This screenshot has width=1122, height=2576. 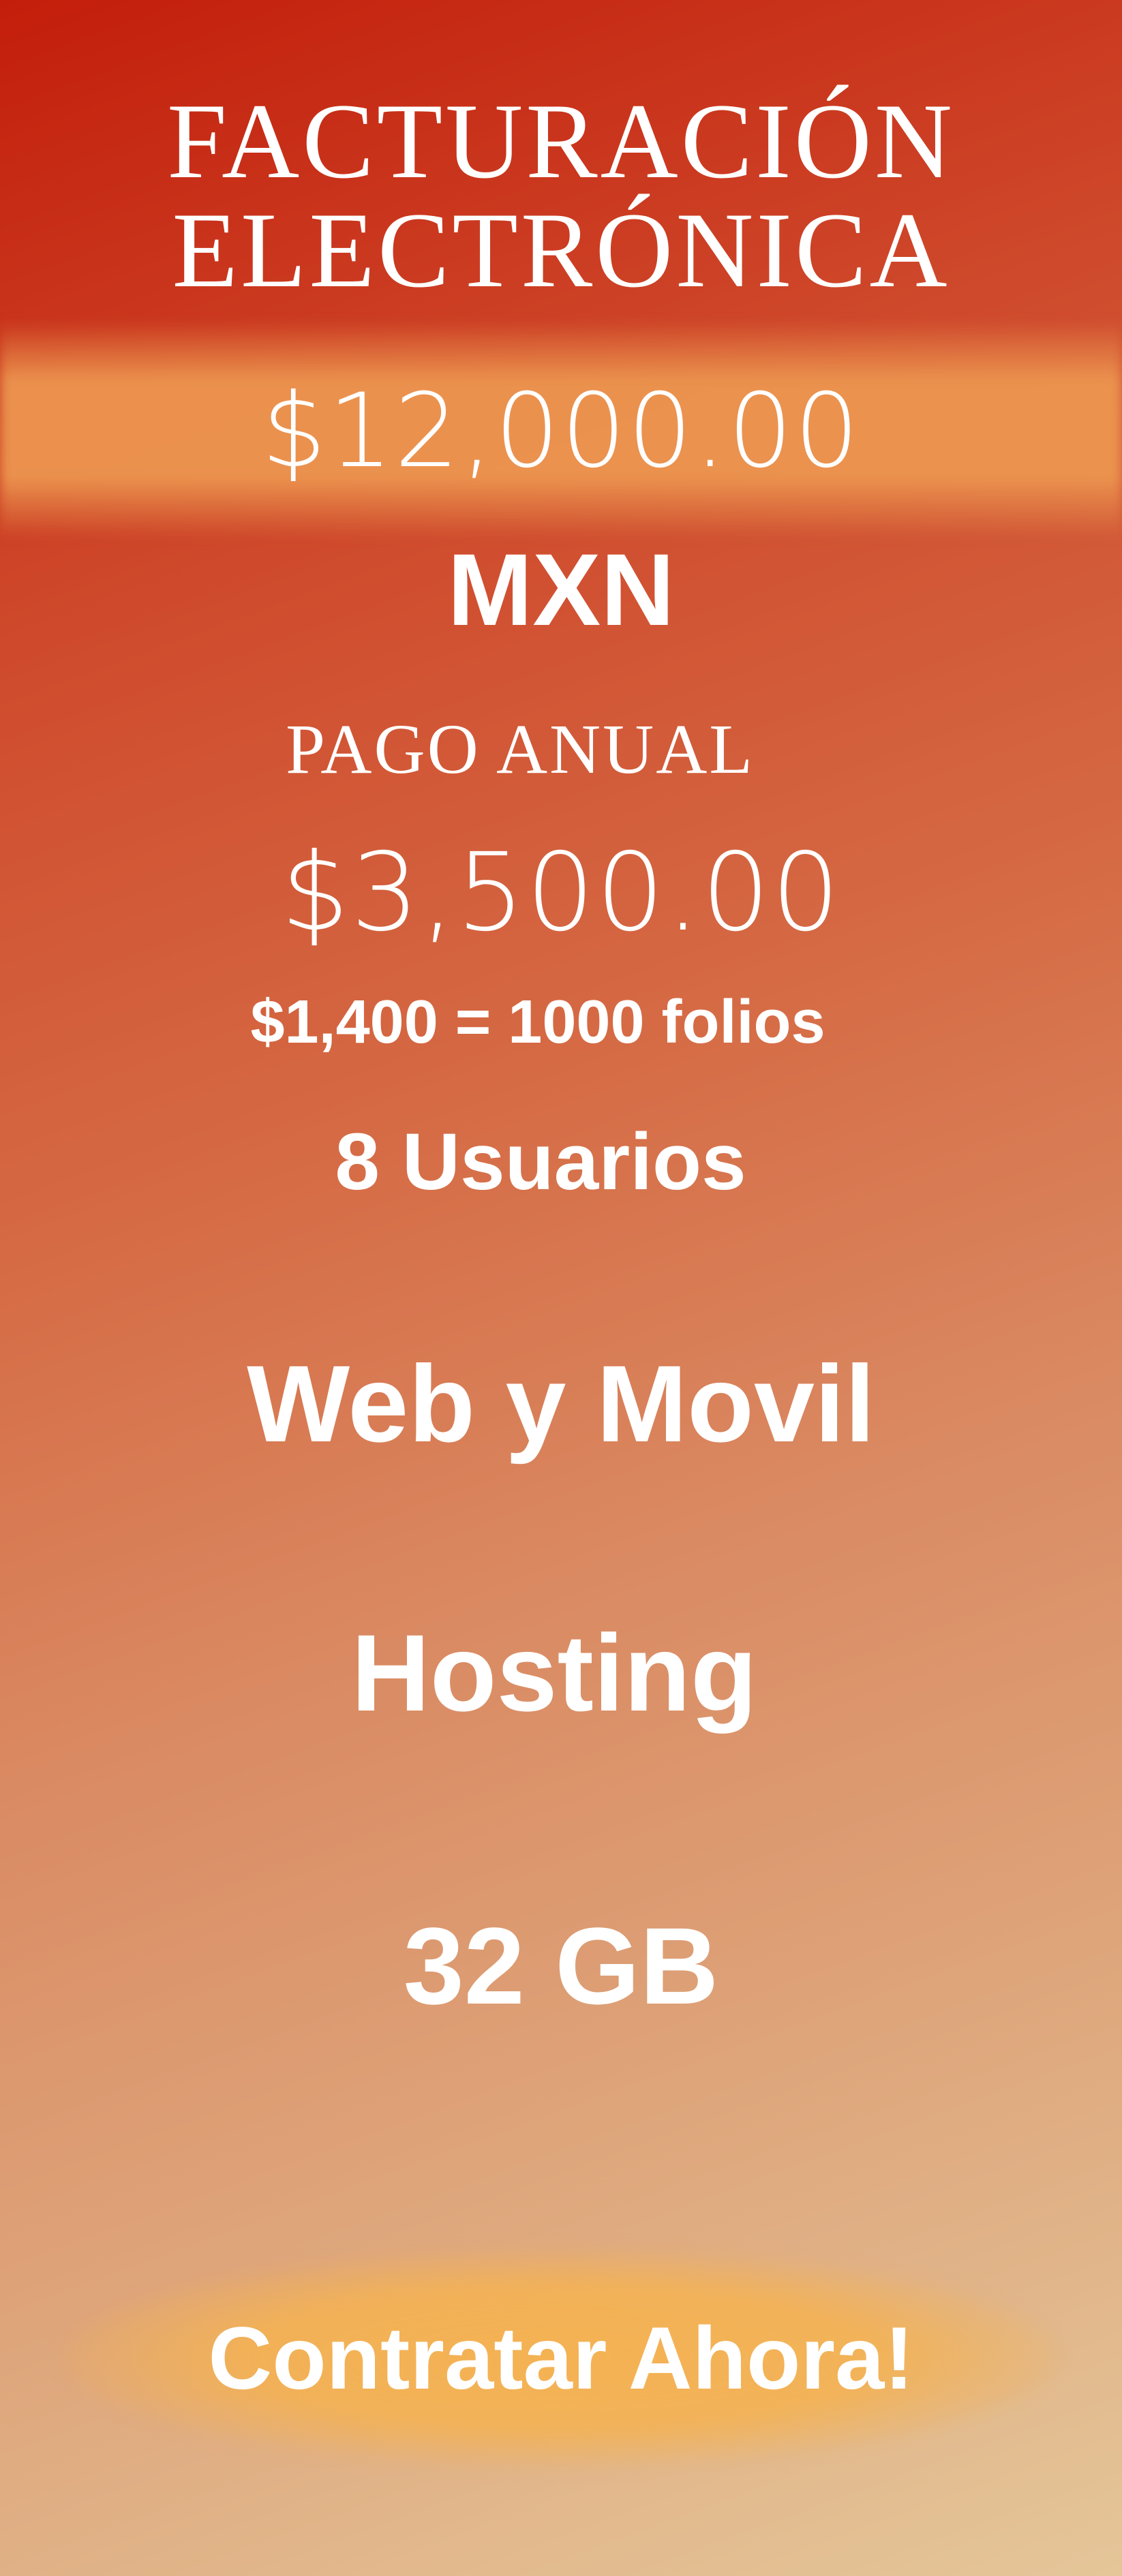 I want to click on folios-offer: $1,400 = 1000 folios, so click(x=537, y=1022).